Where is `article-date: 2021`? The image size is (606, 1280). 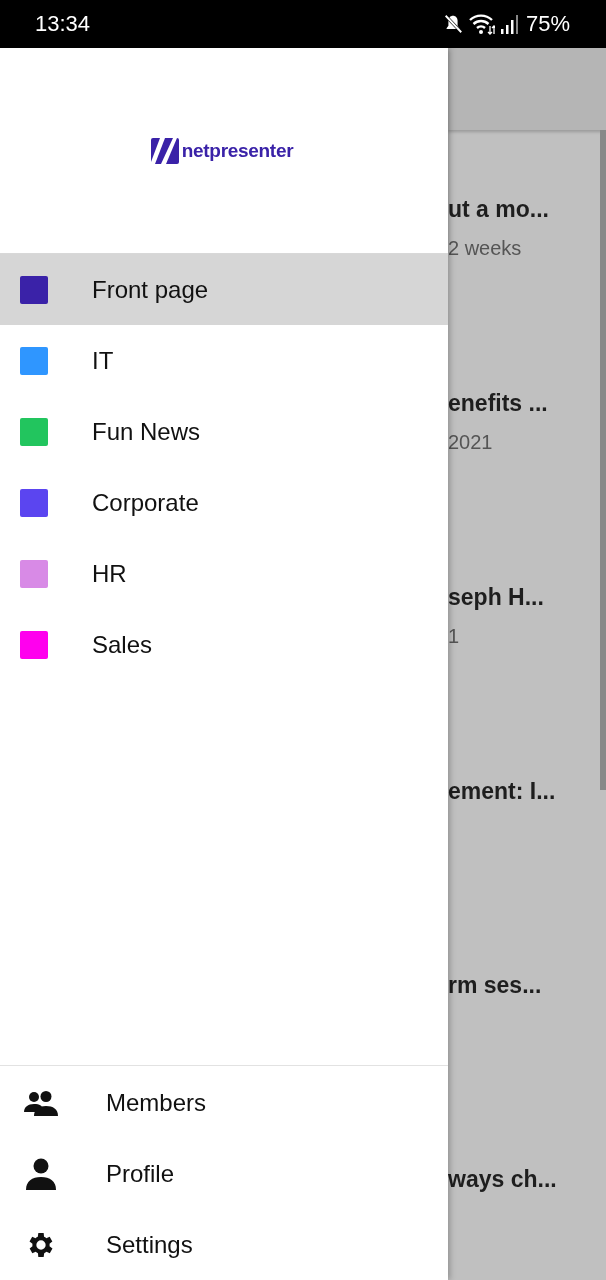
article-date: 2021 is located at coordinates (471, 442).